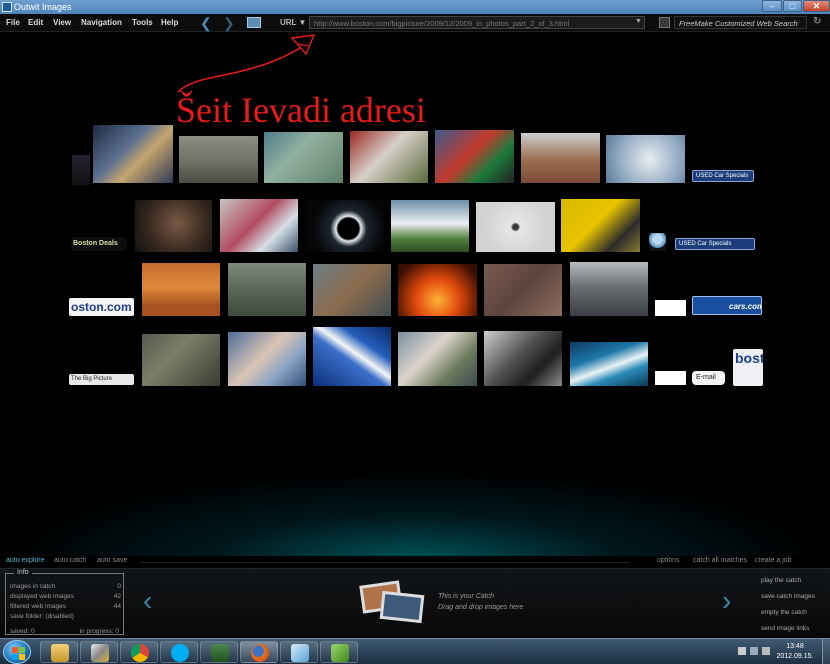 The image size is (830, 664). What do you see at coordinates (785, 628) in the screenshot?
I see `send-image-links-button: send image links` at bounding box center [785, 628].